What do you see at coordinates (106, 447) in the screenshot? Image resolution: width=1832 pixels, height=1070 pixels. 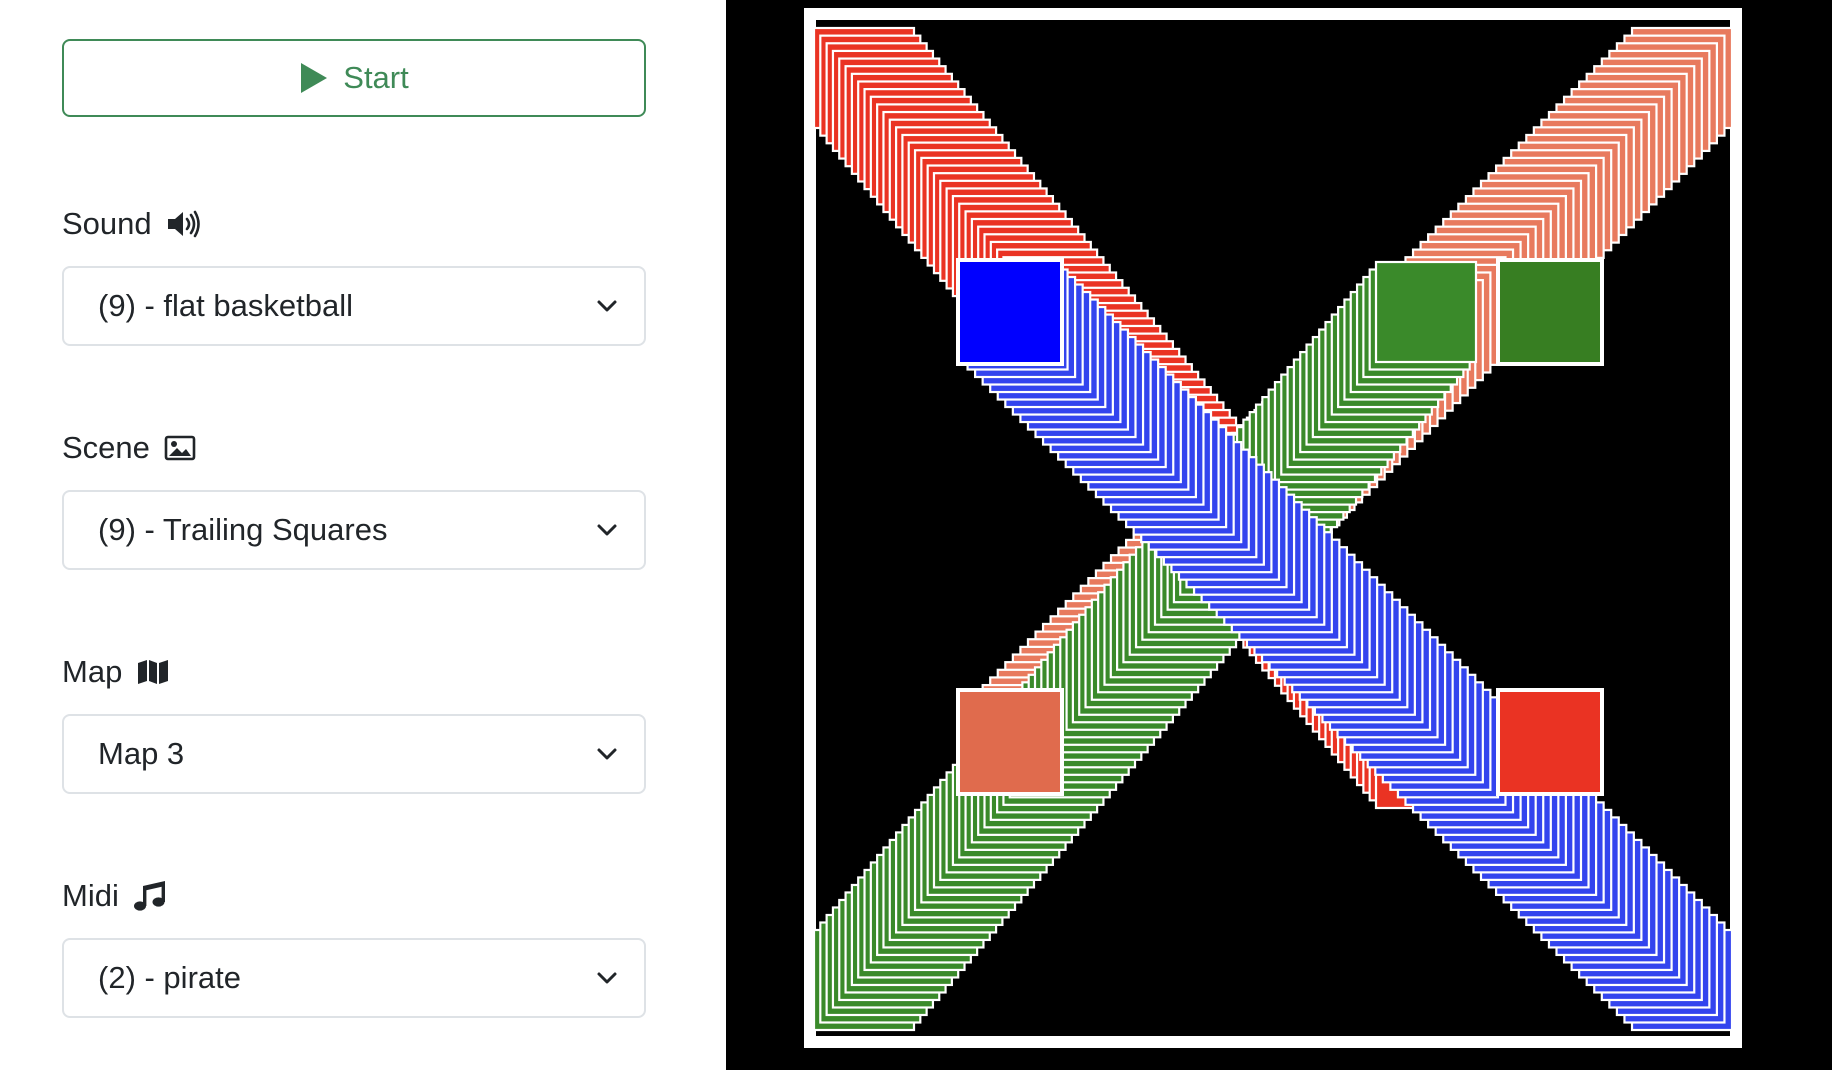 I see `scene-label-text: Scene` at bounding box center [106, 447].